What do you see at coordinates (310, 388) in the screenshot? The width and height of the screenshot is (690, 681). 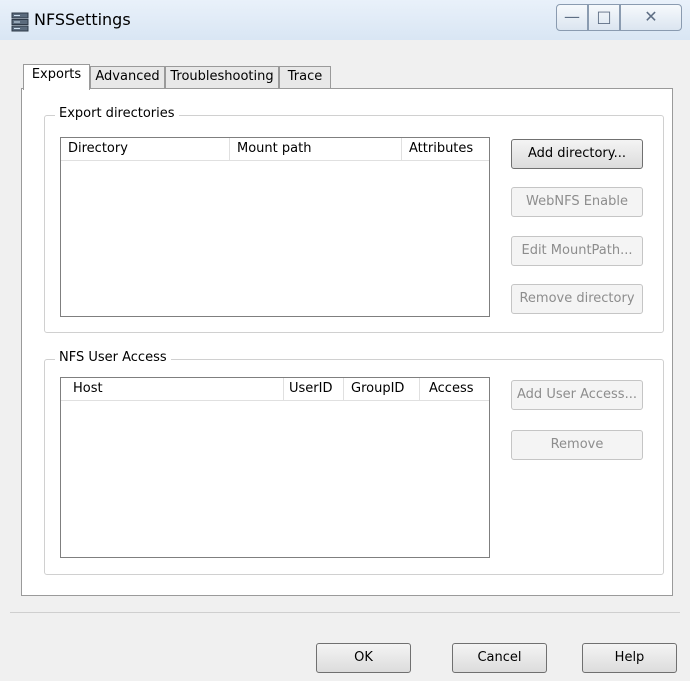 I see `column-userid: UserID` at bounding box center [310, 388].